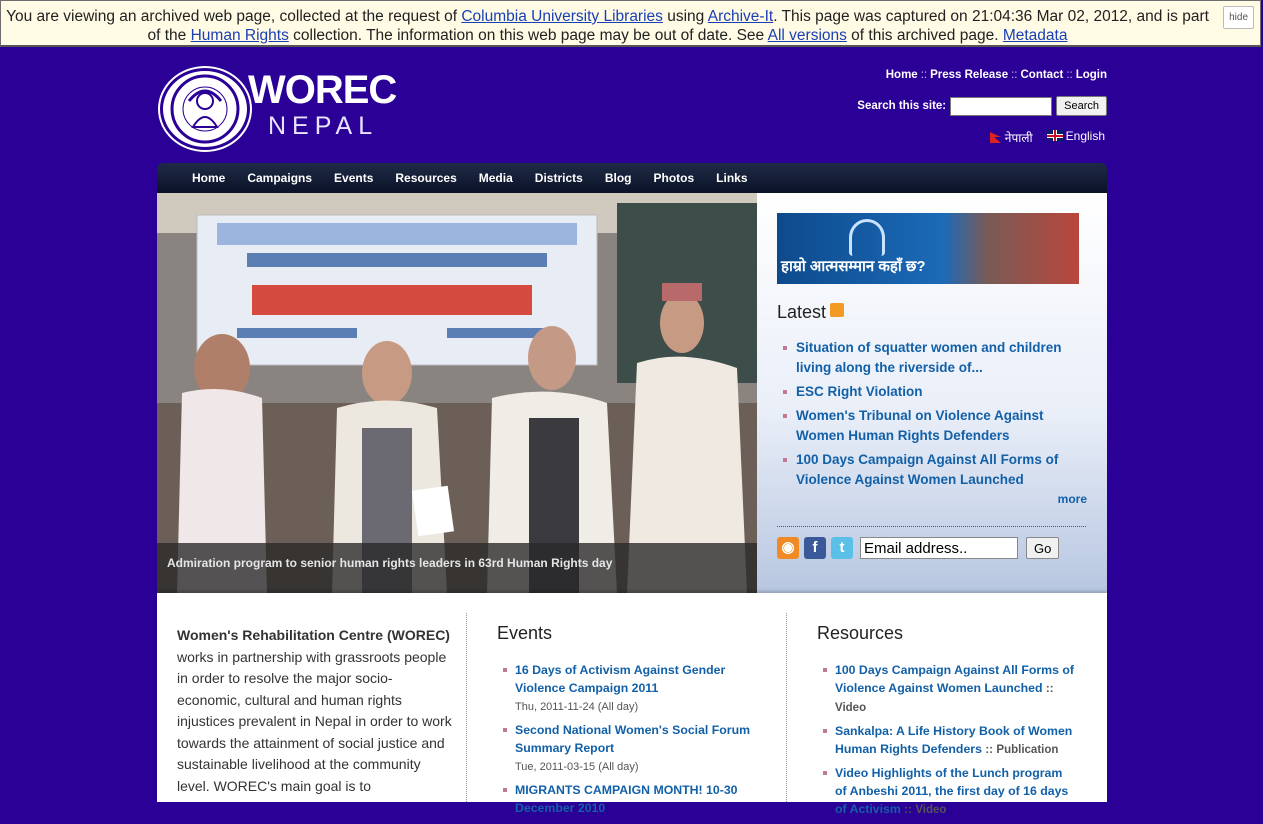 The image size is (1263, 824). What do you see at coordinates (313, 635) in the screenshot?
I see `intro-bold: Women's Rehabilitation Centre (WOREC)` at bounding box center [313, 635].